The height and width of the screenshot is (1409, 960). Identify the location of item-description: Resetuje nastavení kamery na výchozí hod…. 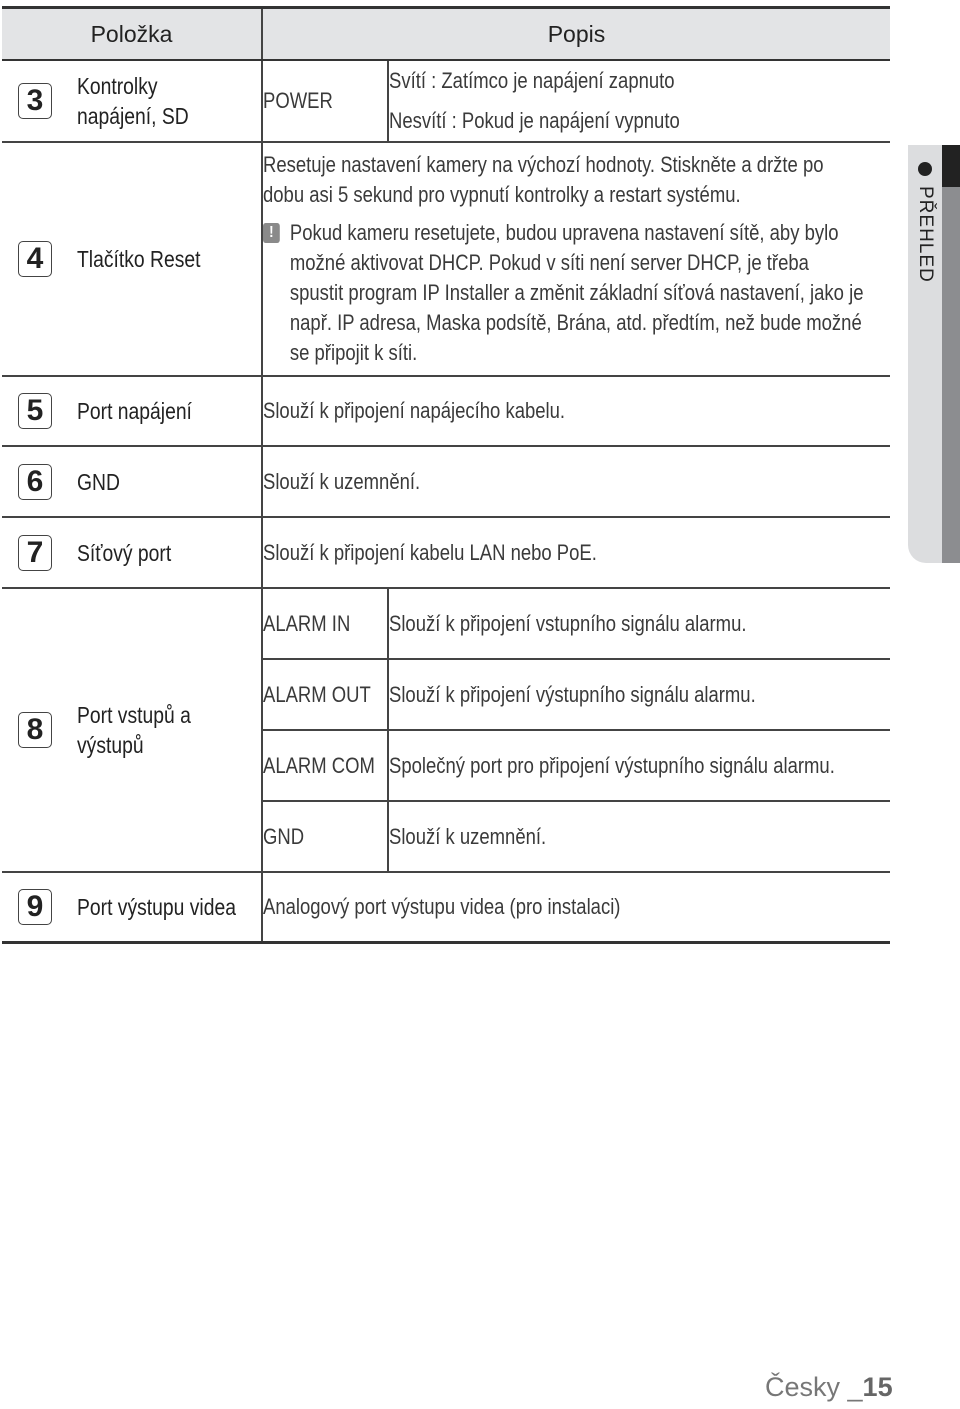
(576, 259).